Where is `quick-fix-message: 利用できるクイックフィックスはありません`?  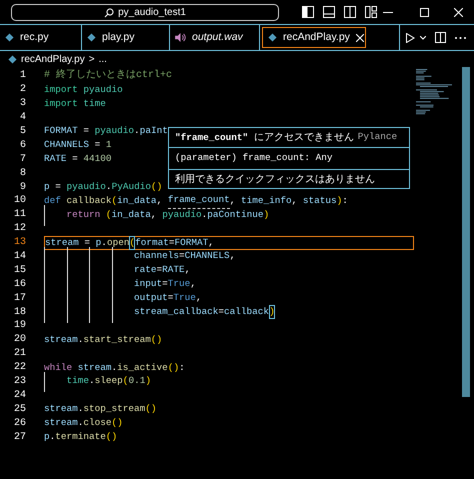 quick-fix-message: 利用できるクイックフィックスはありません is located at coordinates (275, 179).